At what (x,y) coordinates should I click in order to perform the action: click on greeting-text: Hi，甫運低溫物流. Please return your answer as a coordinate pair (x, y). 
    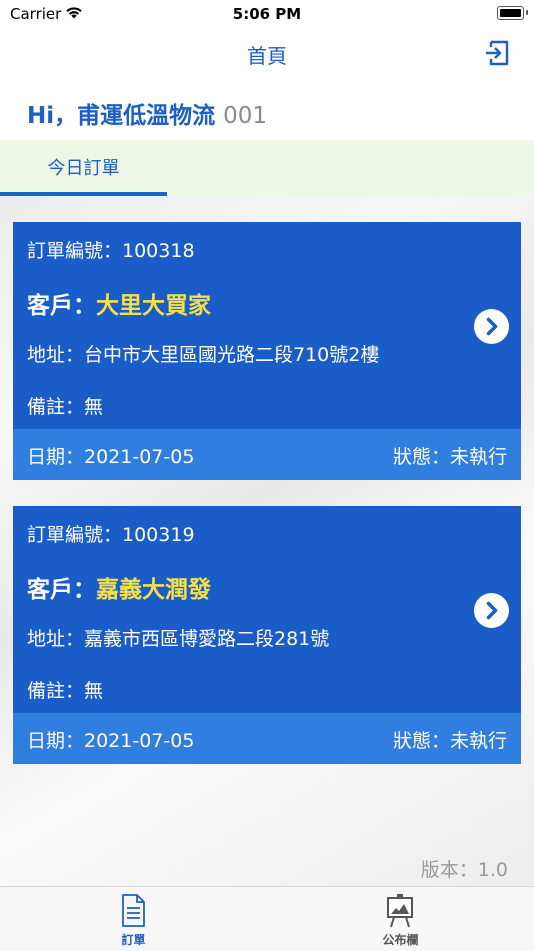
    Looking at the image, I should click on (121, 116).